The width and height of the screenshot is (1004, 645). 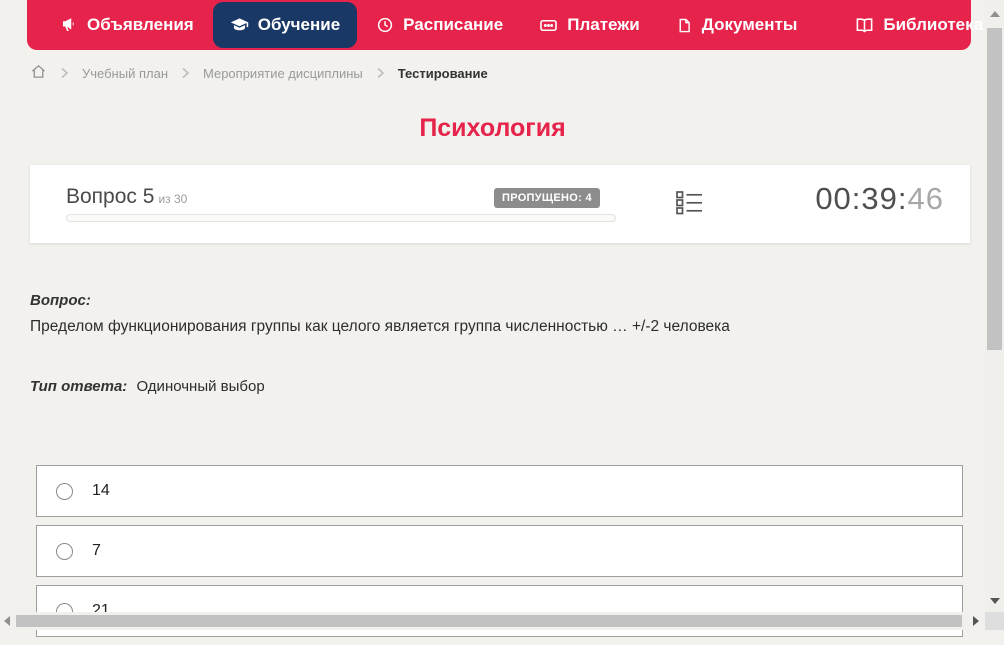 What do you see at coordinates (925, 198) in the screenshot?
I see `timer-seconds: 46` at bounding box center [925, 198].